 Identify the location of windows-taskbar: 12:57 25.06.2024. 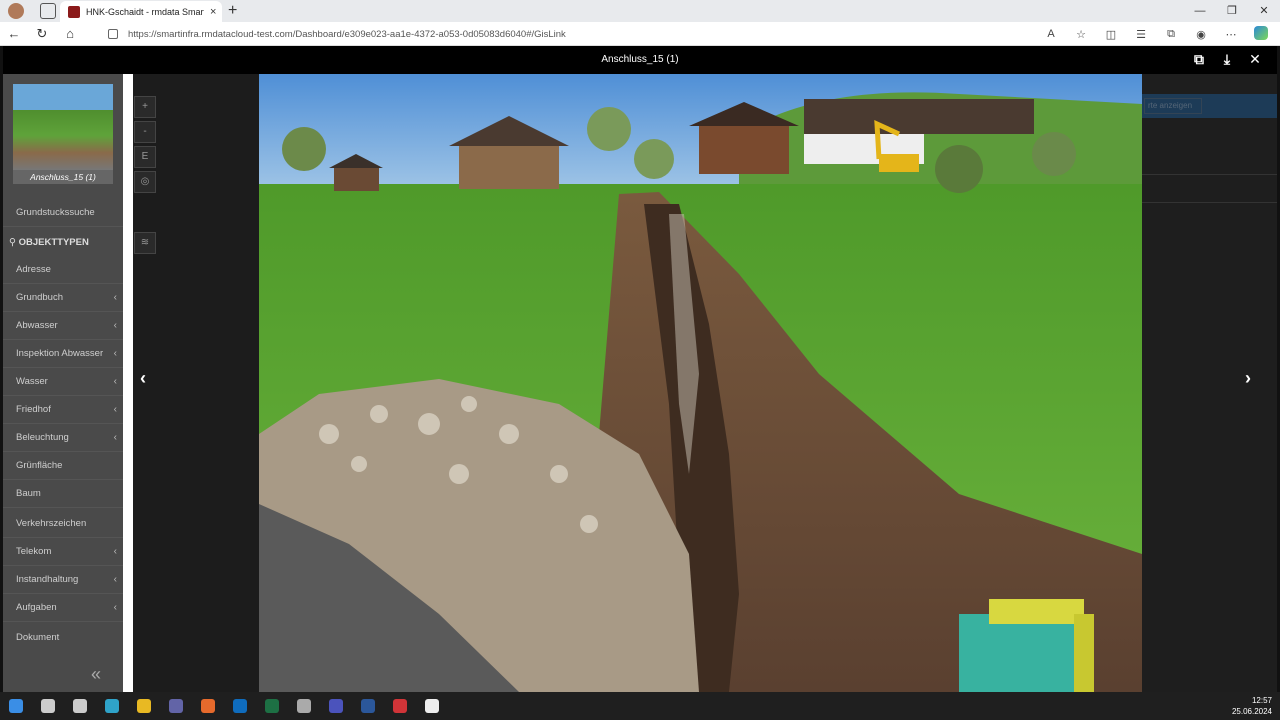
(640, 706).